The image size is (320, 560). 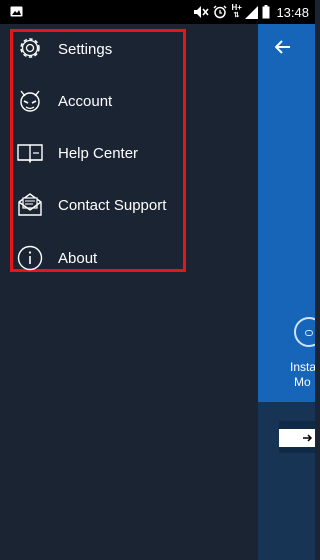 I want to click on signal-icon, so click(x=252, y=12).